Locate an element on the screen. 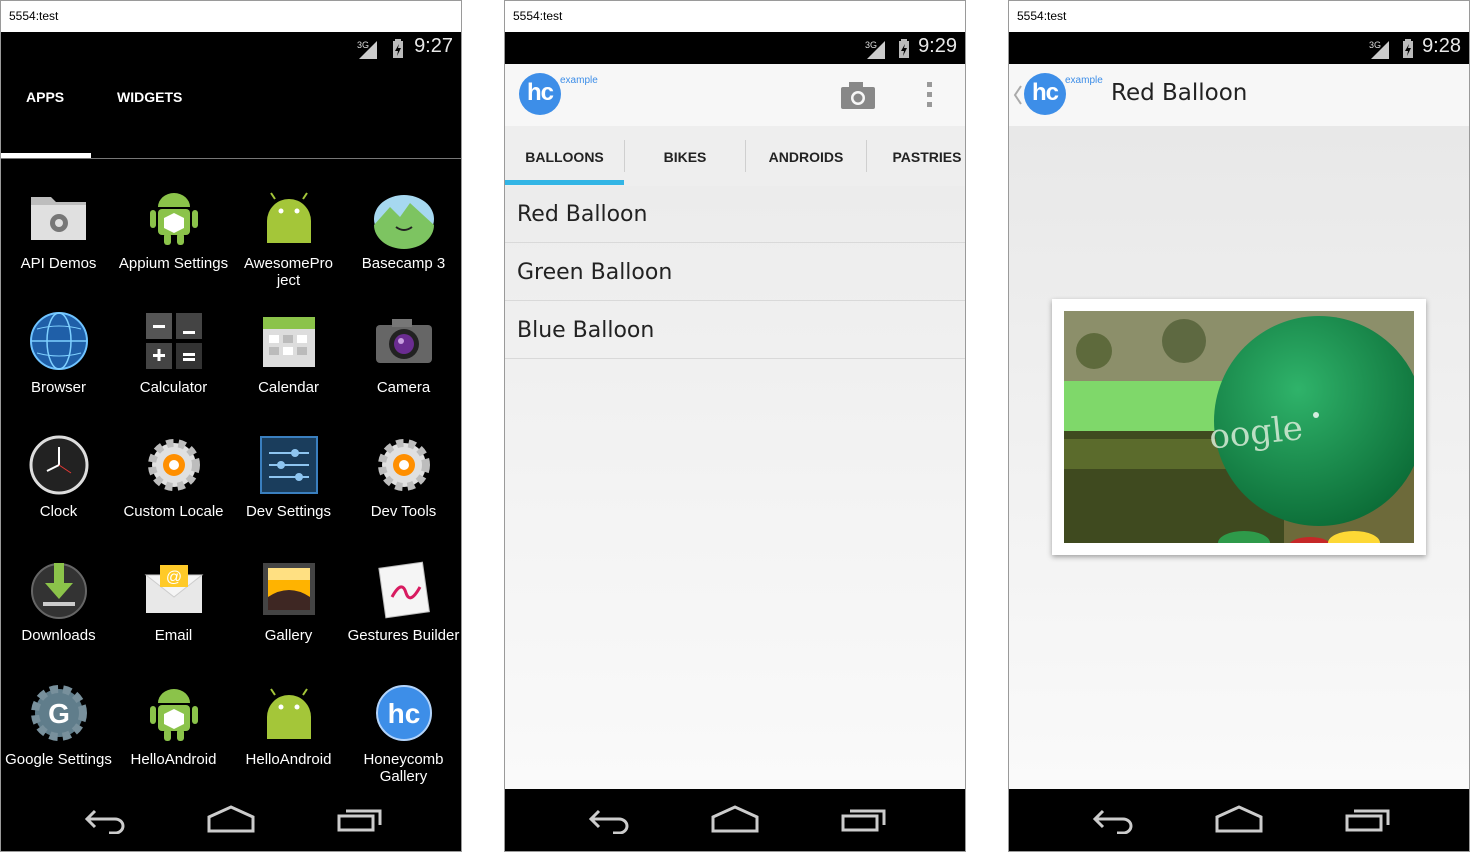 This screenshot has height=852, width=1471. basecamp-icon is located at coordinates (403, 222).